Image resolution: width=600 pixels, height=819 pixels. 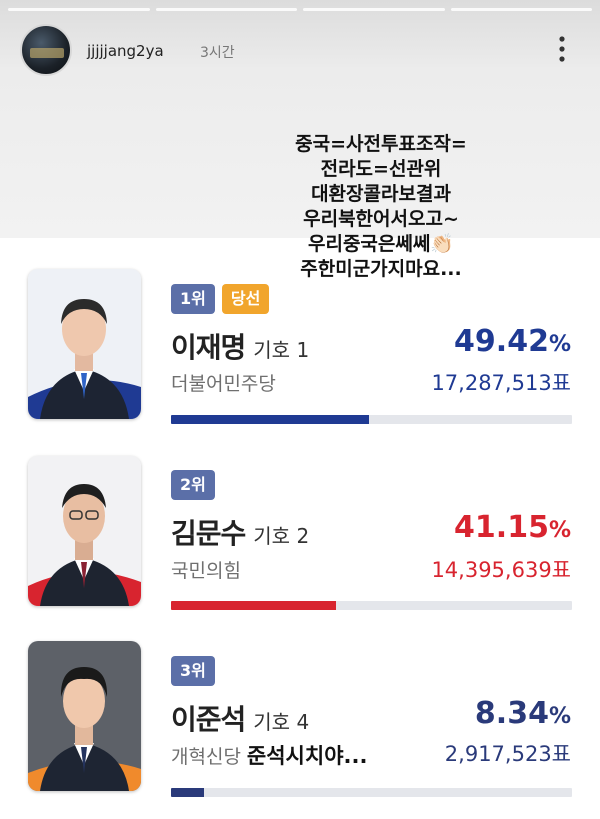 I want to click on party-name: 더불어민주당, so click(x=223, y=384).